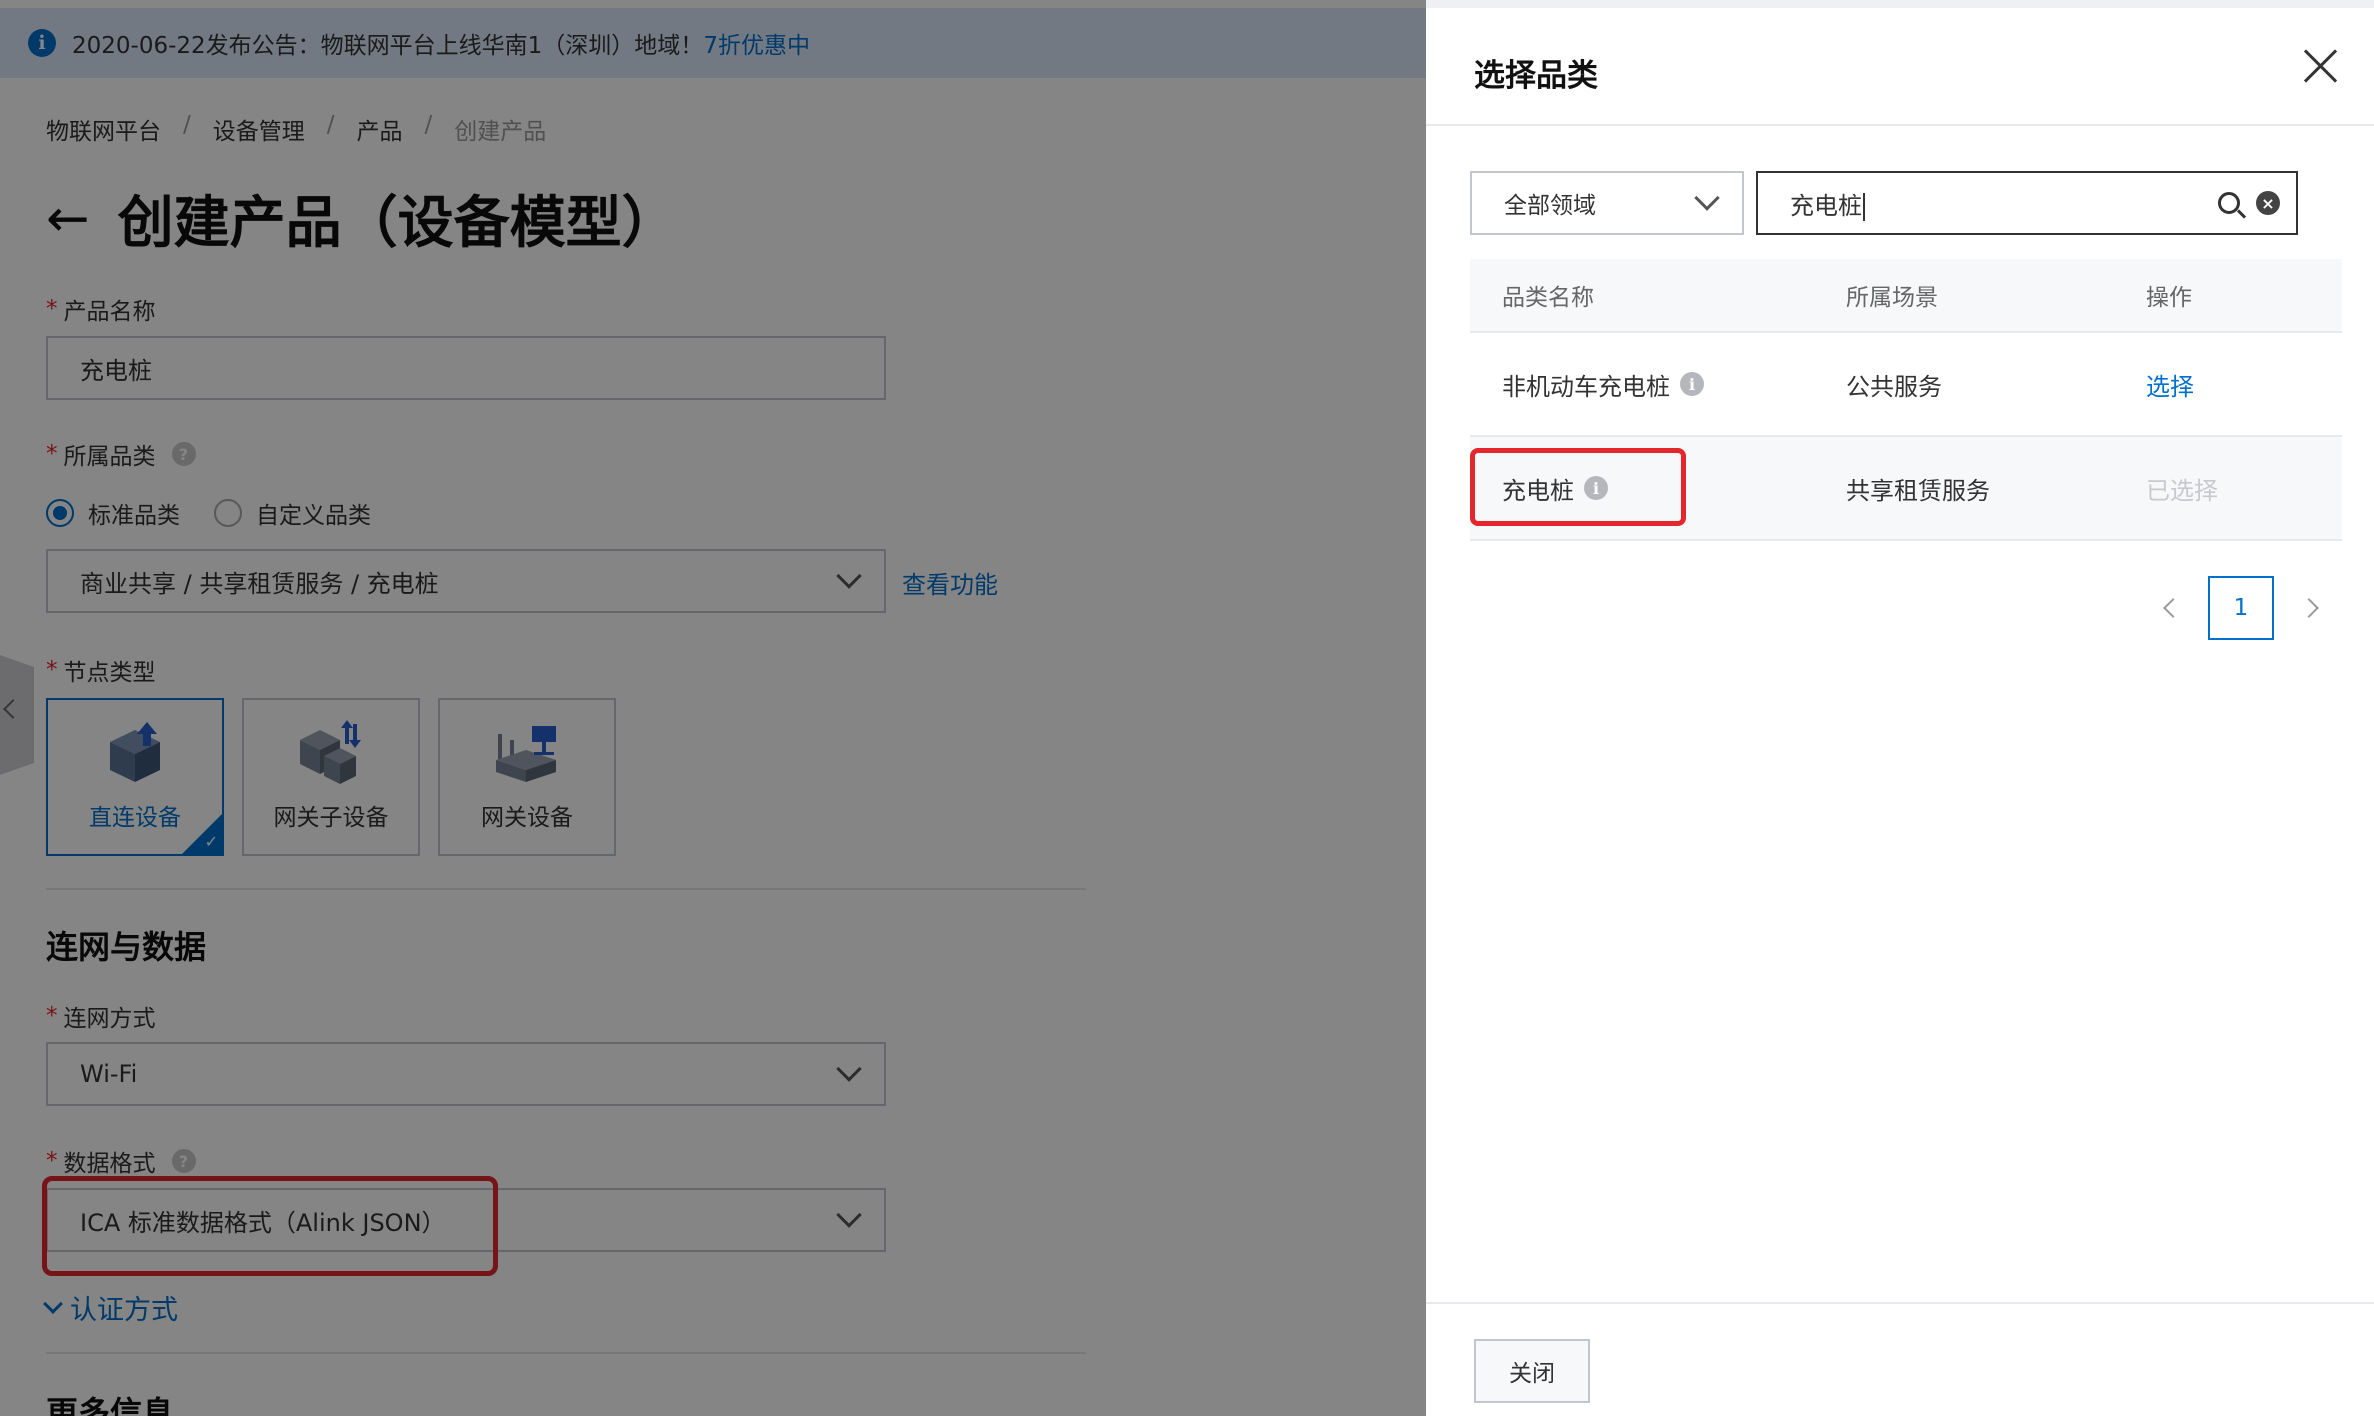 The height and width of the screenshot is (1416, 2374). What do you see at coordinates (1900, 1359) in the screenshot?
I see `drawer-footer: 关闭` at bounding box center [1900, 1359].